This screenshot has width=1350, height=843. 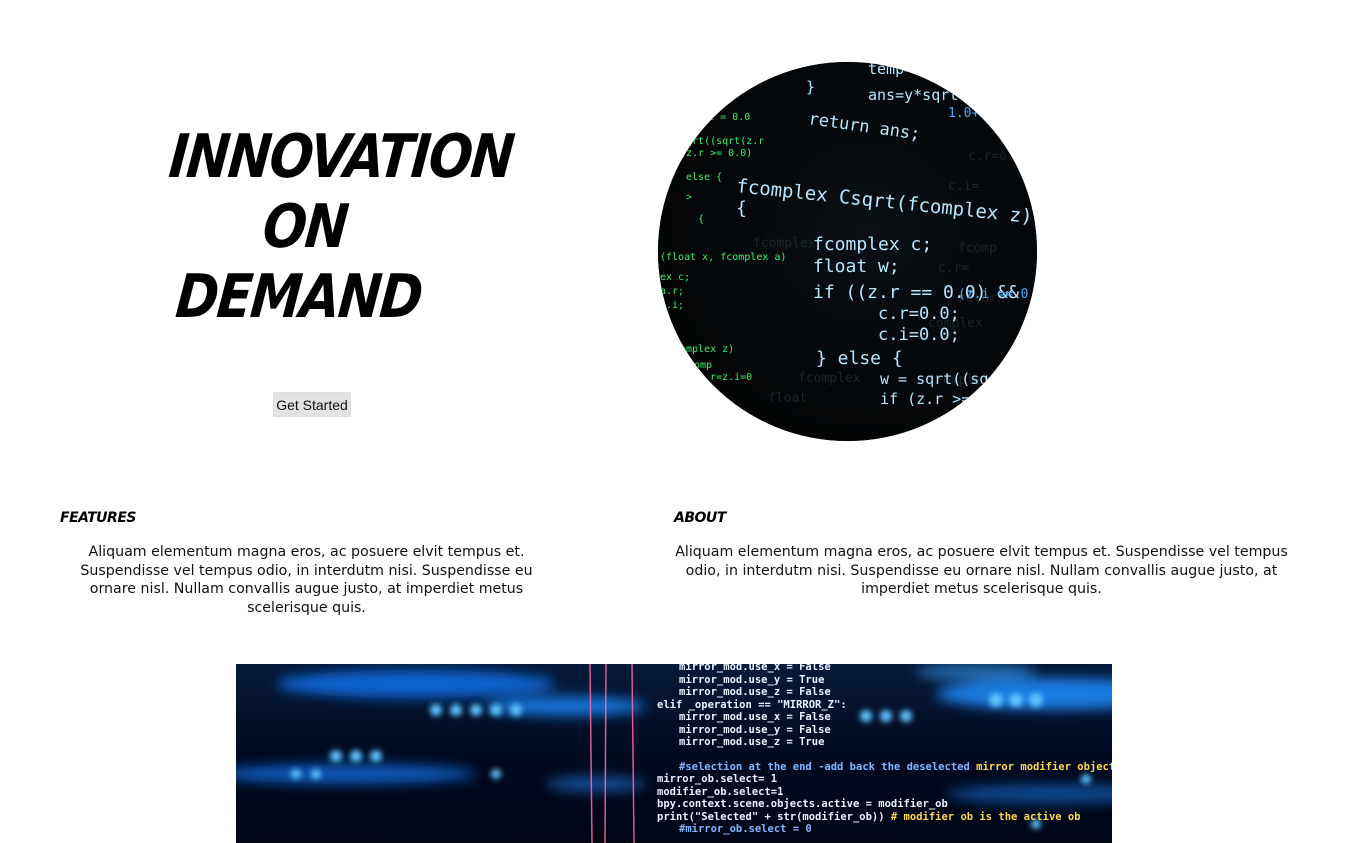 I want to click on hero-title: INNOVATION ON DEMAND, so click(x=335, y=227).